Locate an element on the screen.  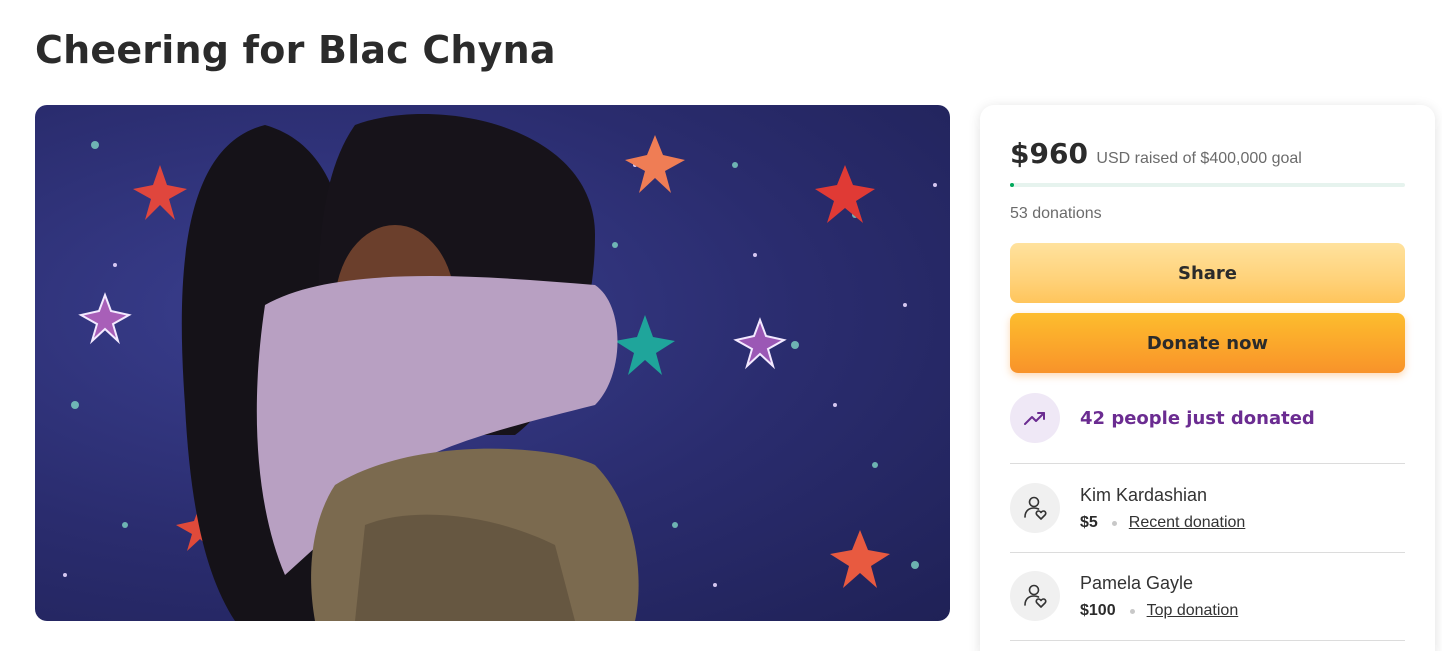
progress-bar is located at coordinates (1207, 185).